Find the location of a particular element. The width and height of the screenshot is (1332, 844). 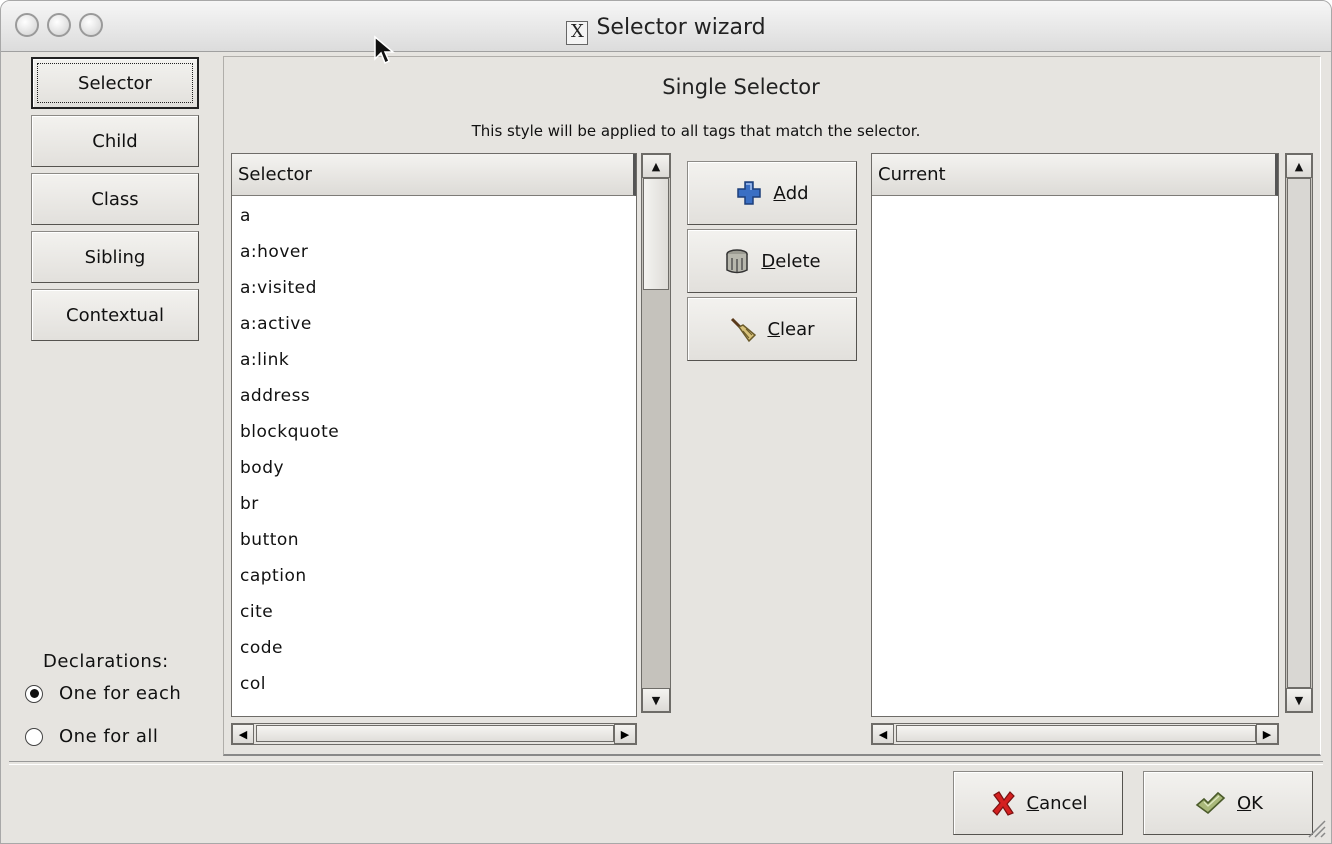

selector-list-item: col is located at coordinates (434, 684).